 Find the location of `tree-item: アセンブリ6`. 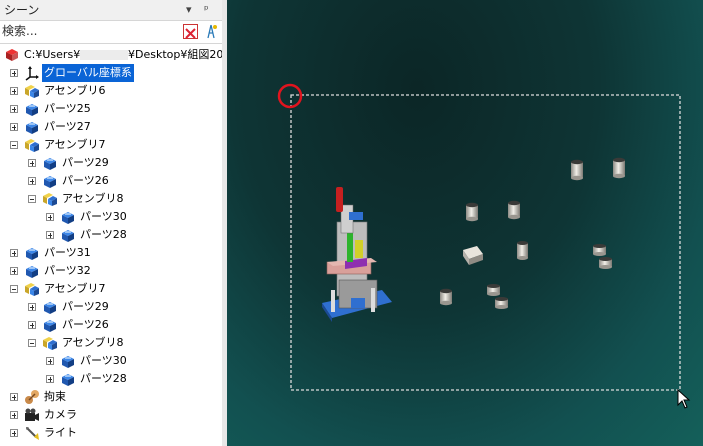

tree-item: アセンブリ6 is located at coordinates (111, 91).